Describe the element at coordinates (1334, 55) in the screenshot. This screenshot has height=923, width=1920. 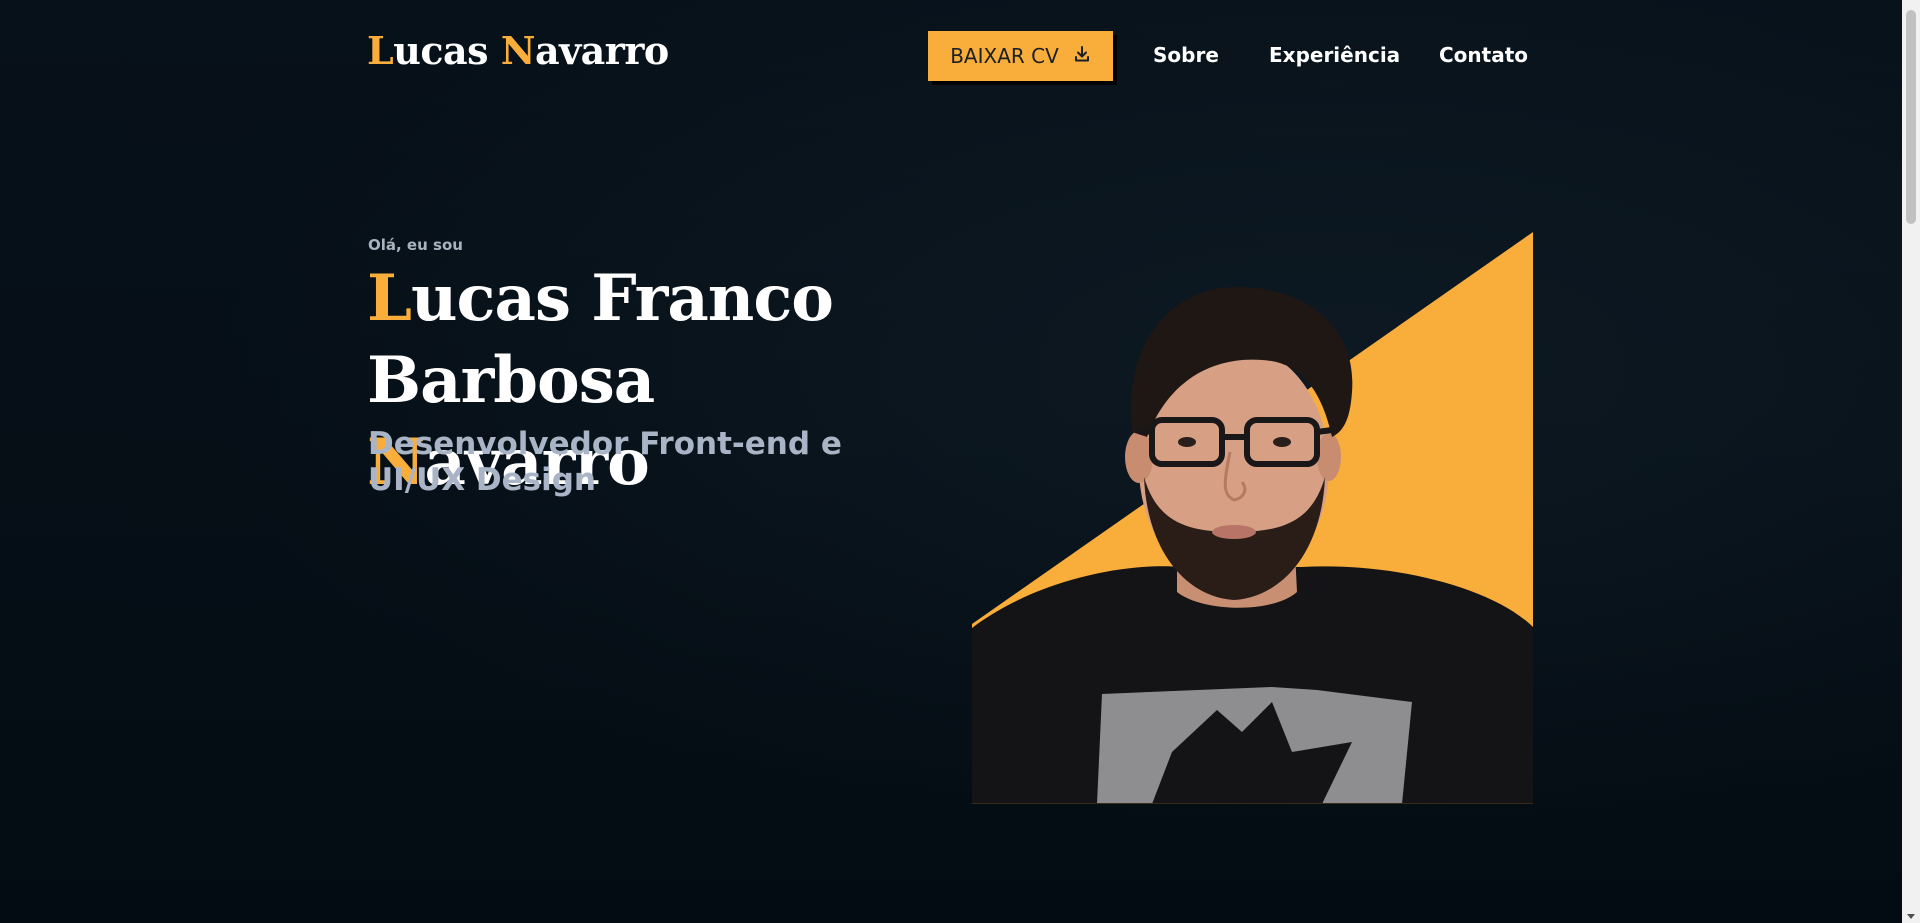
I see `nav-link-experiencia: Experiência` at that location.